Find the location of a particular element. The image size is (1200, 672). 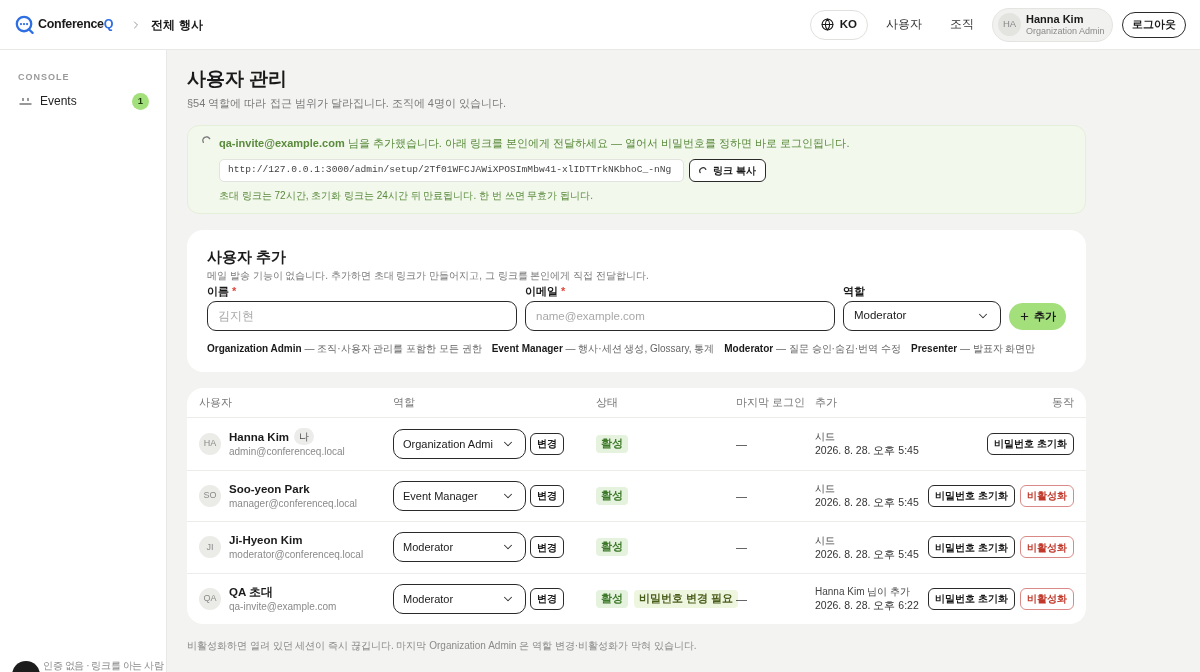

column-header: 동작 is located at coordinates (1063, 402).